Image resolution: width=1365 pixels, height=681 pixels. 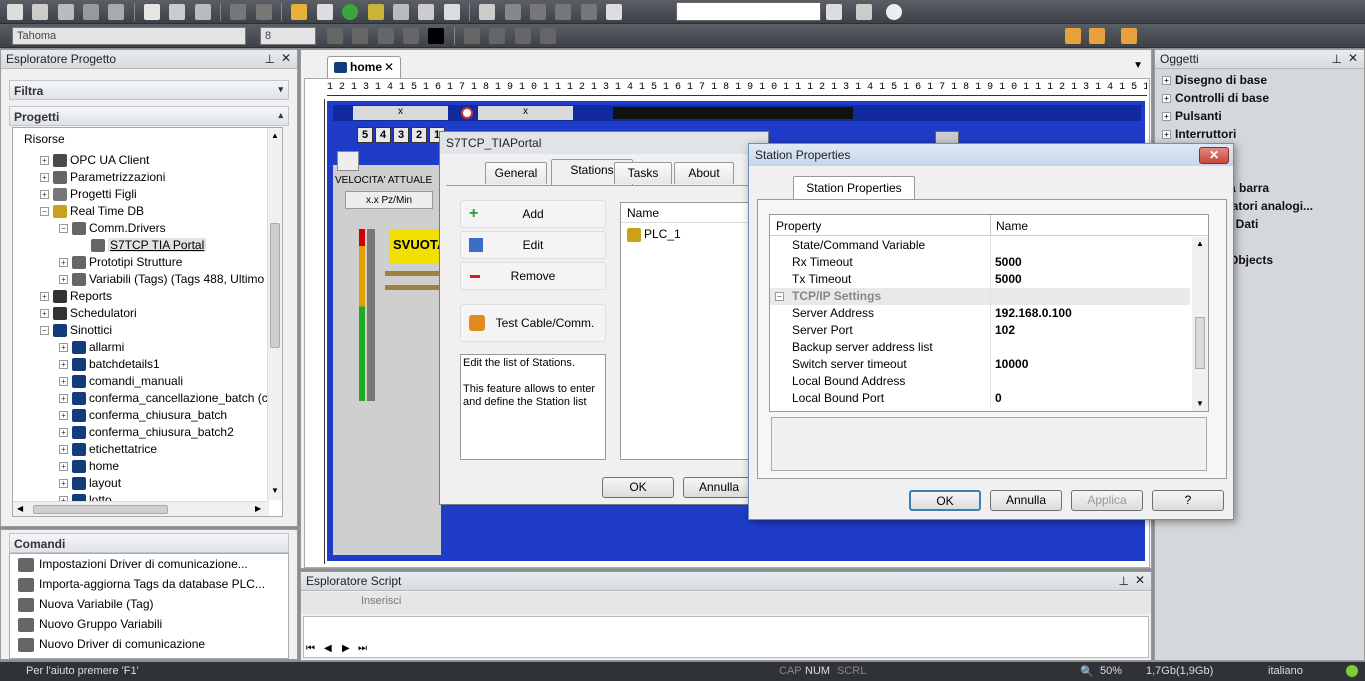 What do you see at coordinates (1111, 671) in the screenshot?
I see `status-zoom: 50%` at bounding box center [1111, 671].